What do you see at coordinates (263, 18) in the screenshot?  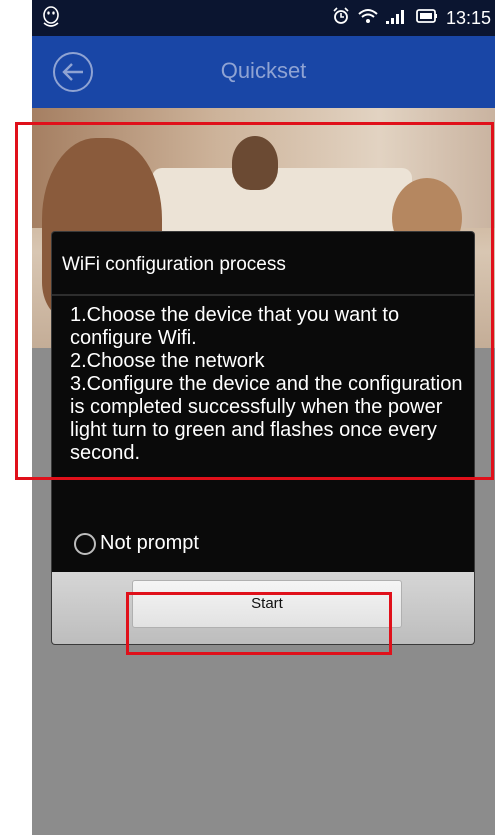 I see `status-bar: 13:15` at bounding box center [263, 18].